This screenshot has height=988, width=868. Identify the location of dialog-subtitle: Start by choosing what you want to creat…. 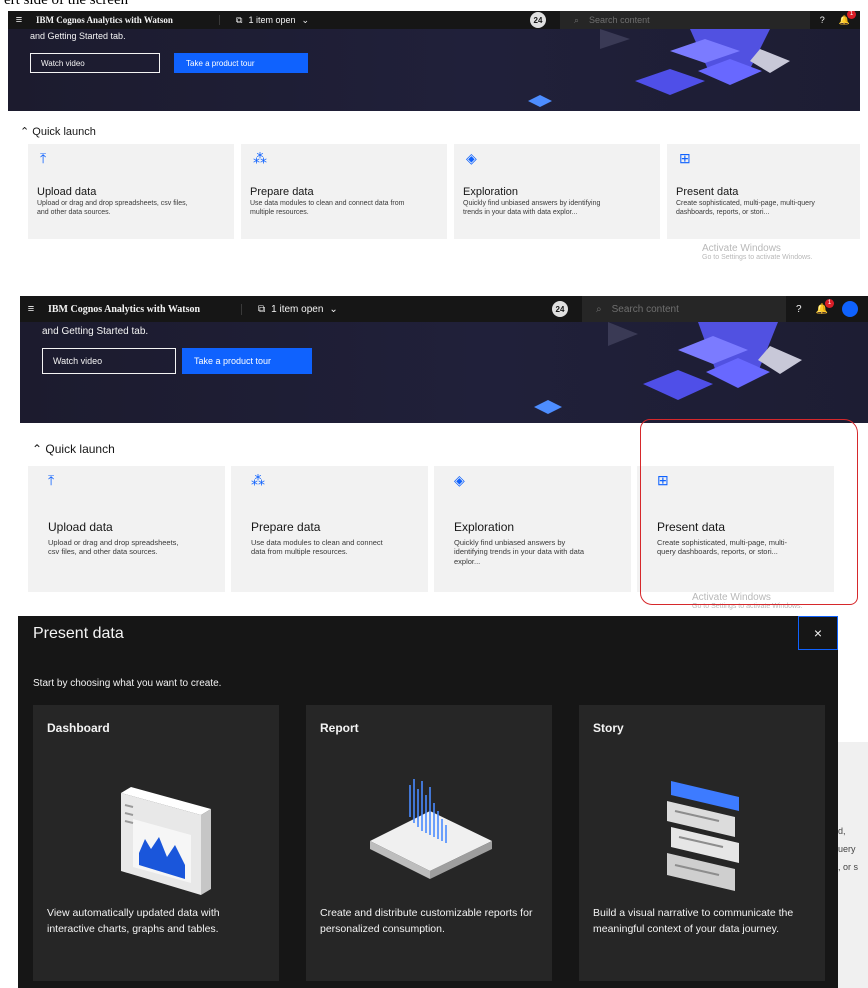
(127, 683).